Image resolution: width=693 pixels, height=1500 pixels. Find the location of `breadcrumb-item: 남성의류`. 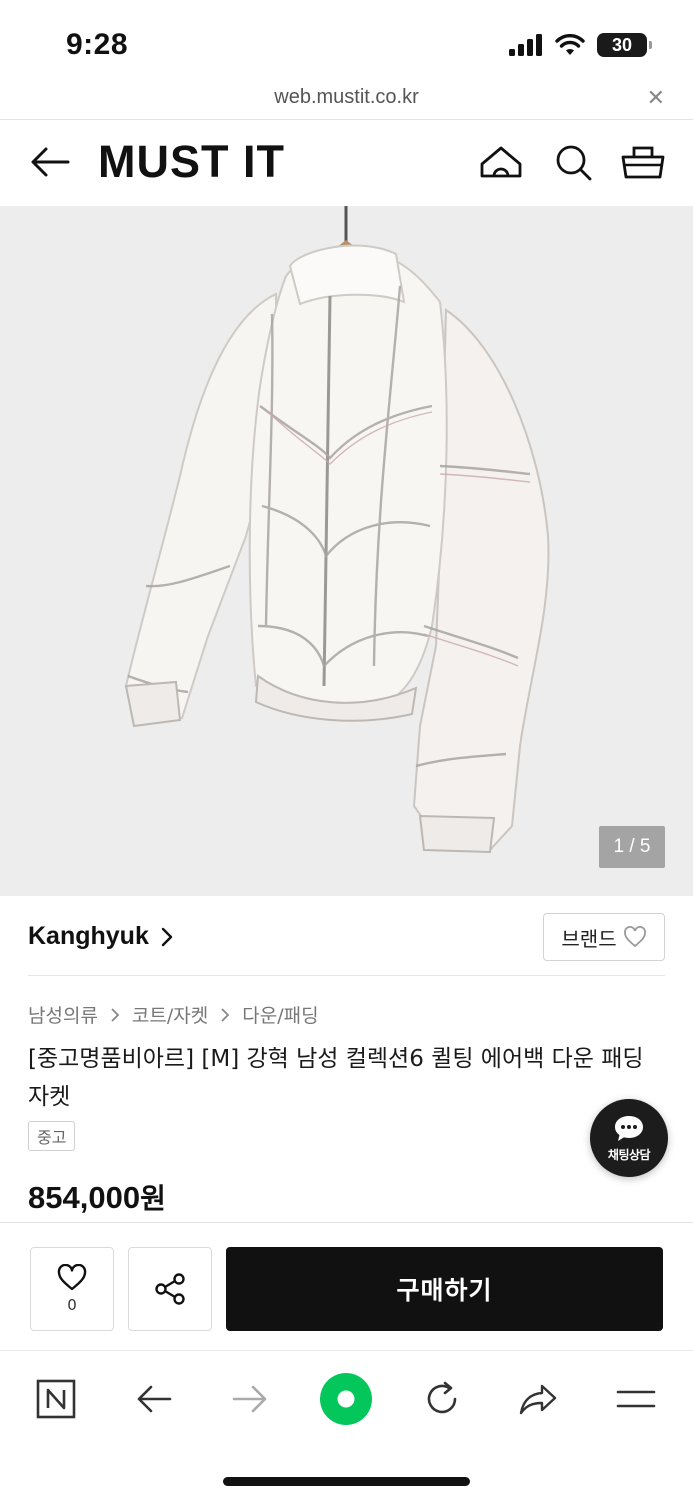

breadcrumb-item: 남성의류 is located at coordinates (63, 1014).